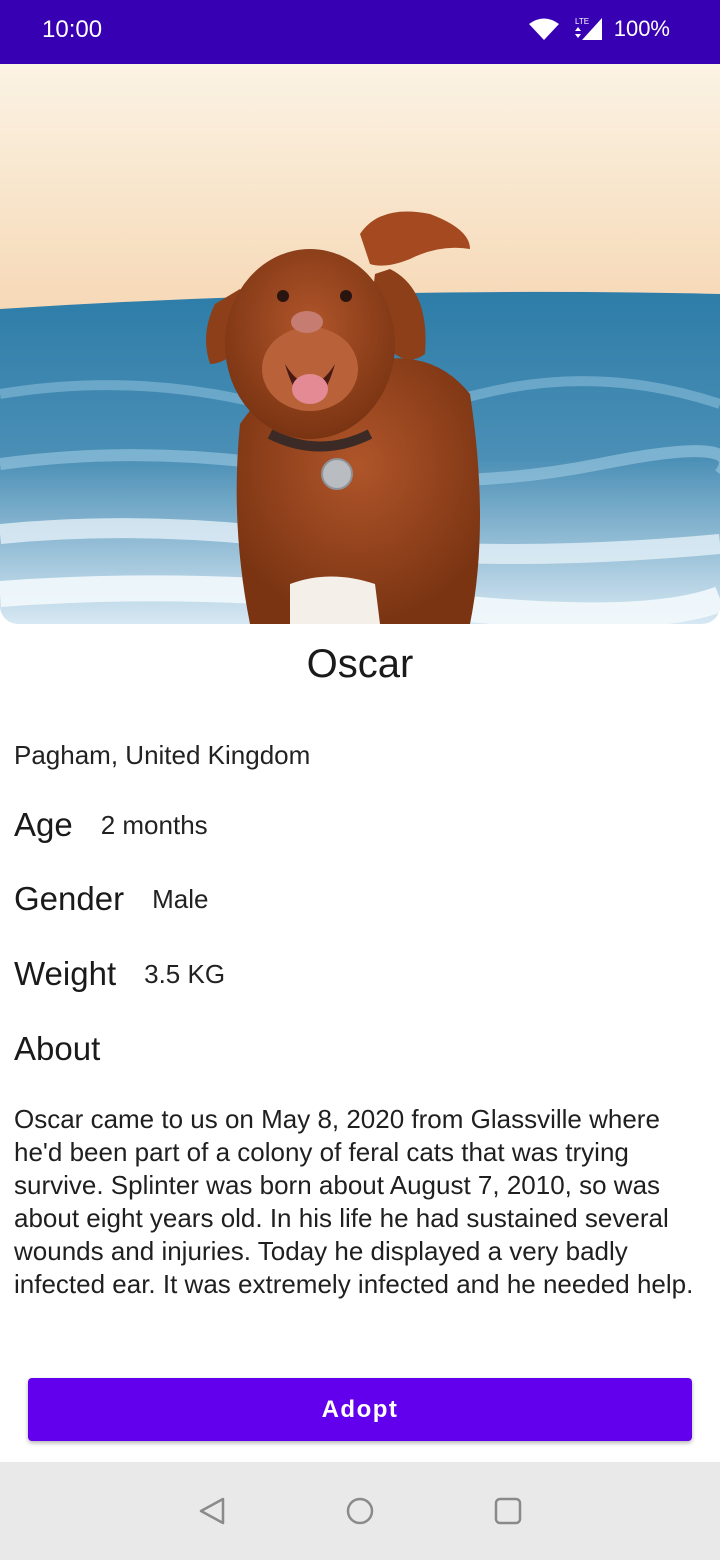  I want to click on battery-level: 100%, so click(641, 28).